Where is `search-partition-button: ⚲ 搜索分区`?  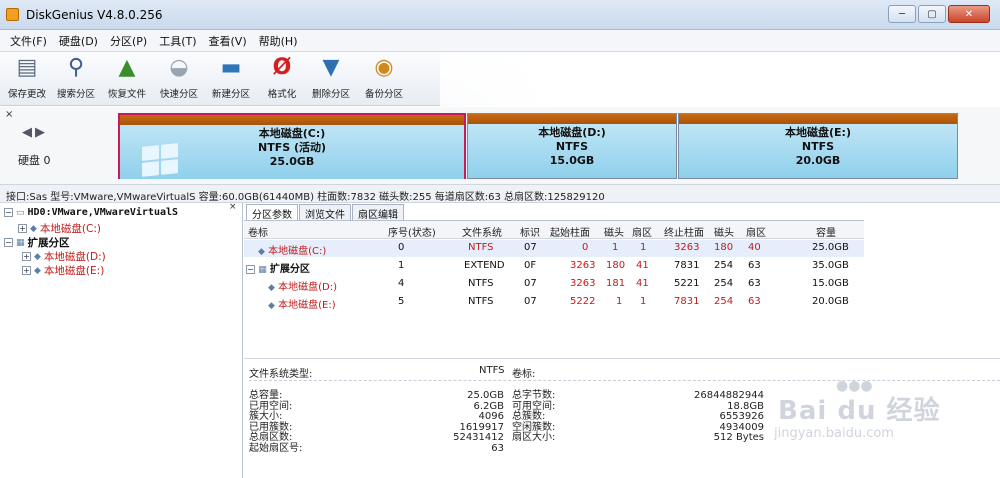
search-partition-button: ⚲ 搜索分区 is located at coordinates (76, 79).